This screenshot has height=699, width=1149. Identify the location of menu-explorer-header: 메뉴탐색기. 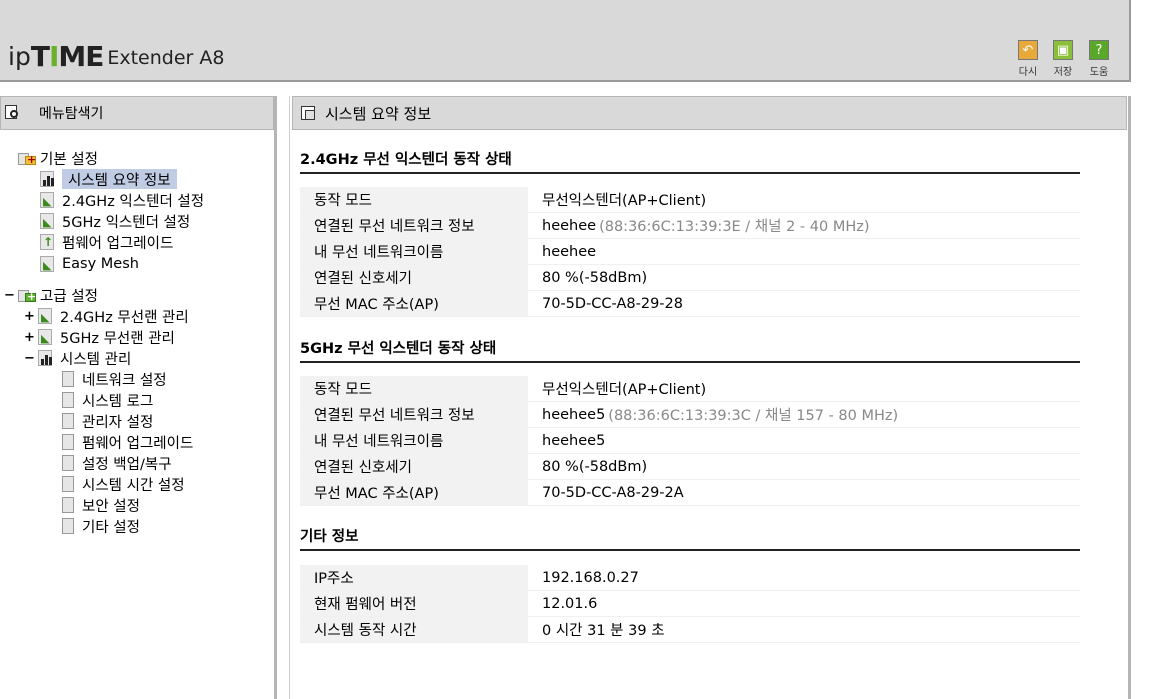
(137, 113).